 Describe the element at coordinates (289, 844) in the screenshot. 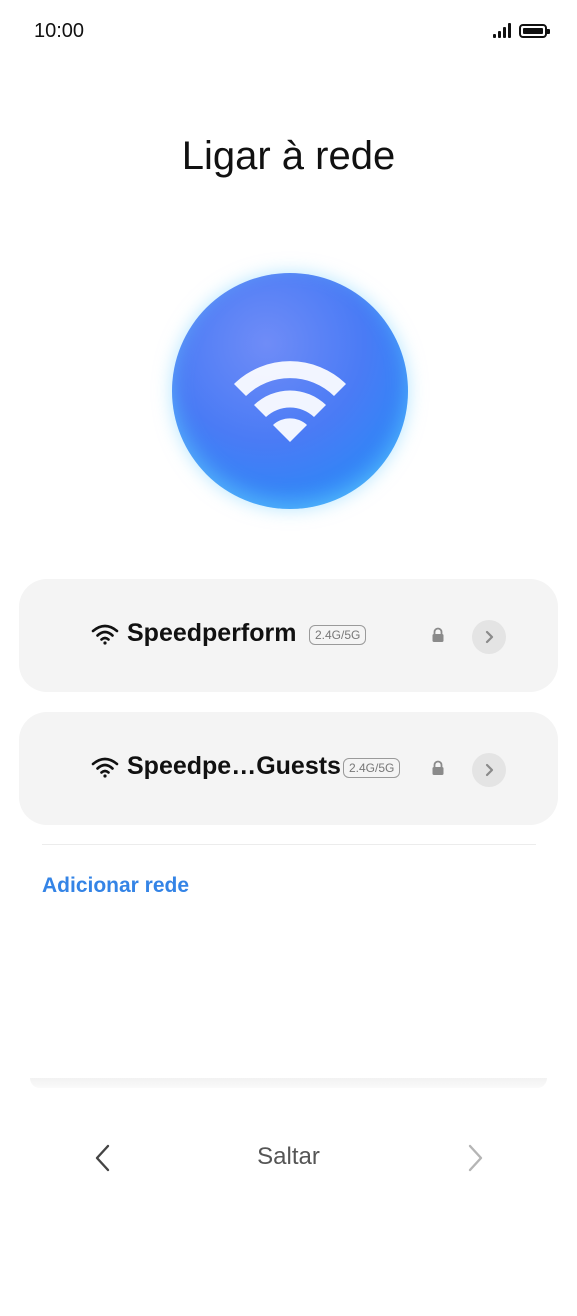

I see `divider` at that location.